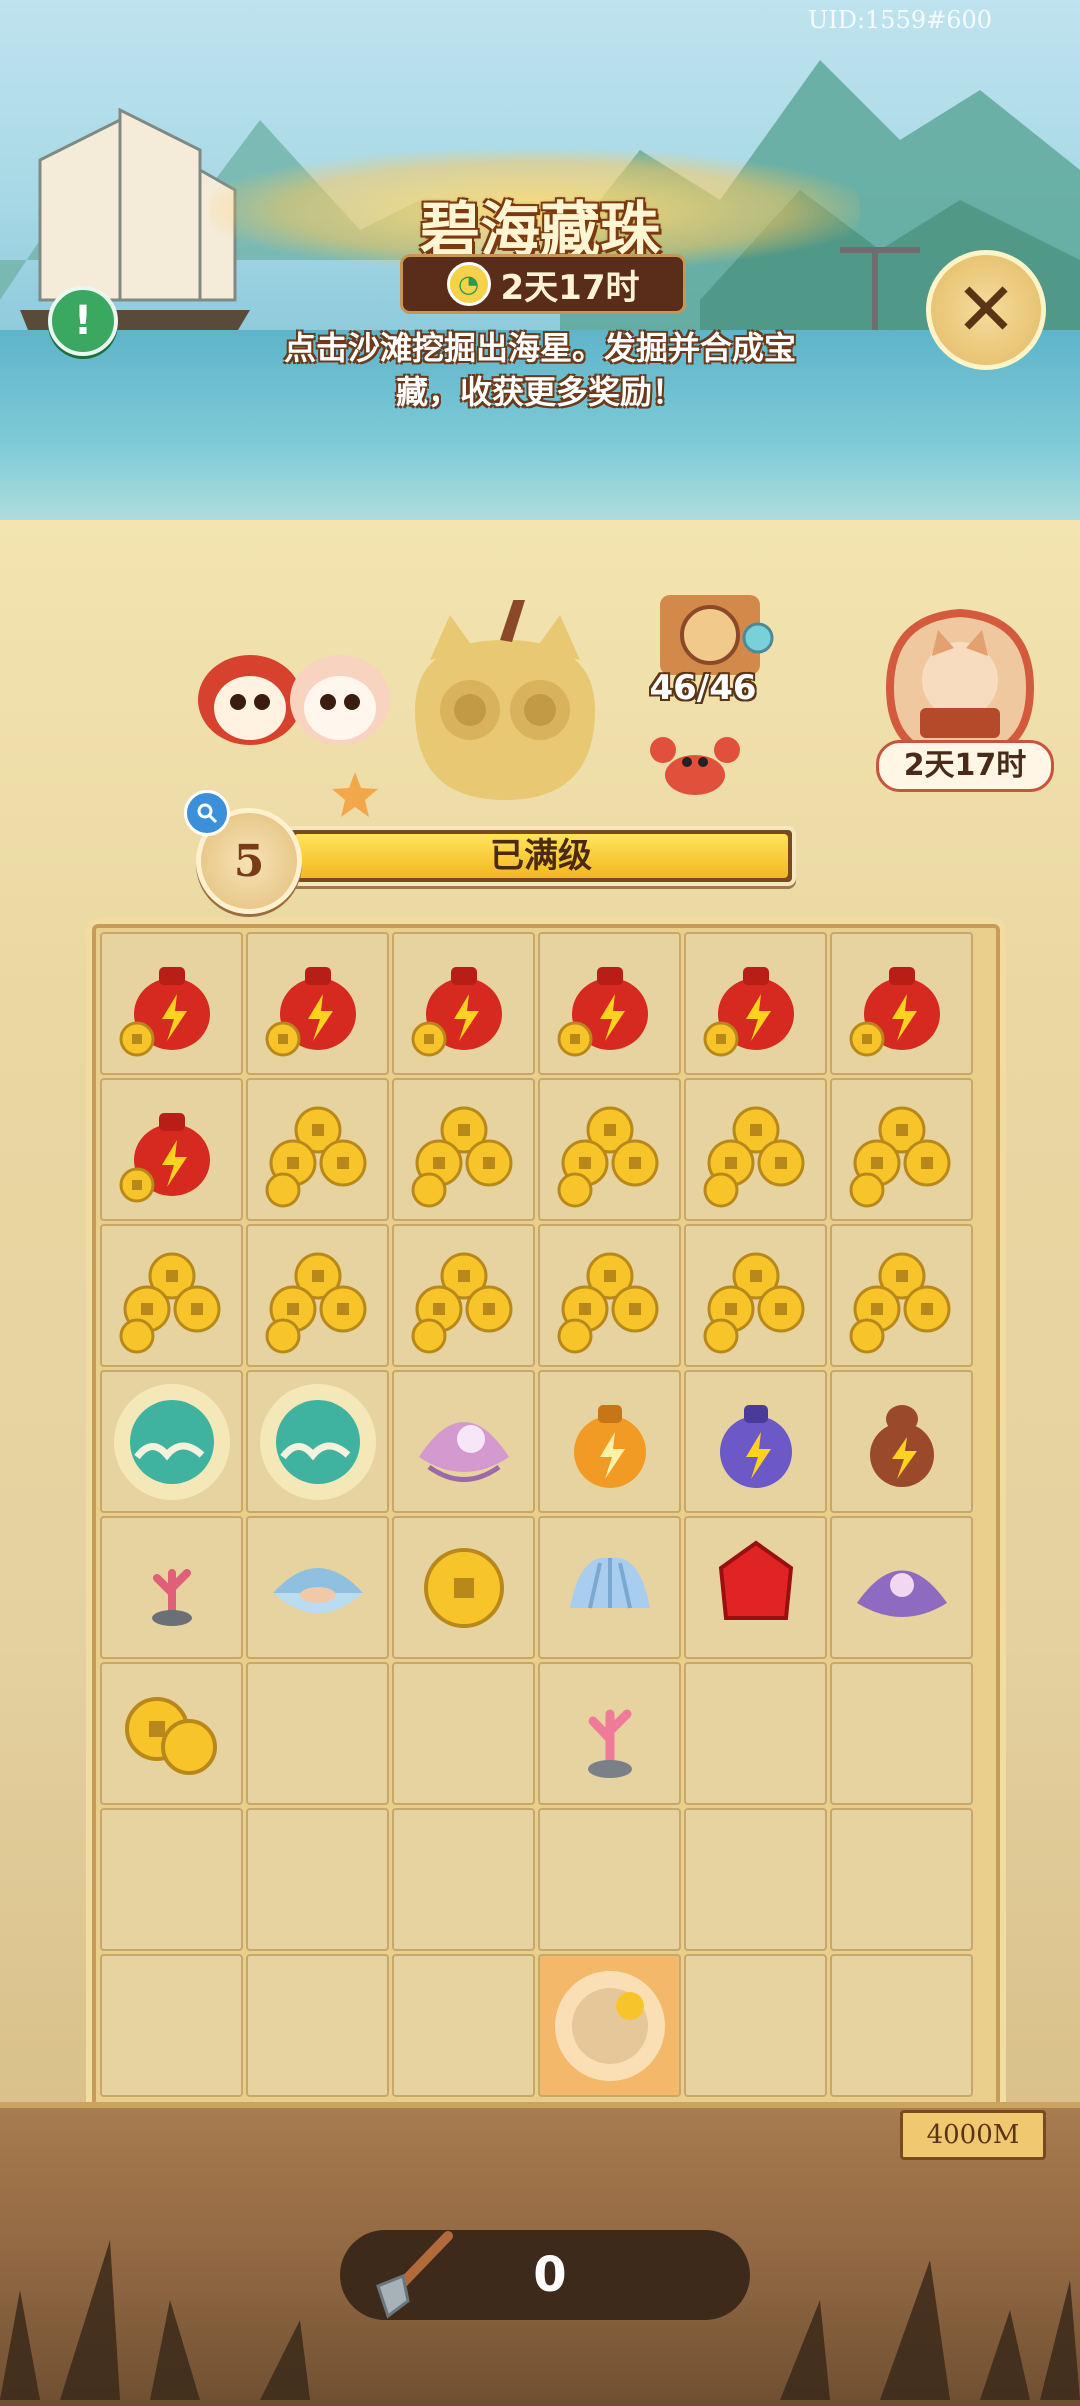  Describe the element at coordinates (171, 1597) in the screenshot. I see `small-coral-icon` at that location.